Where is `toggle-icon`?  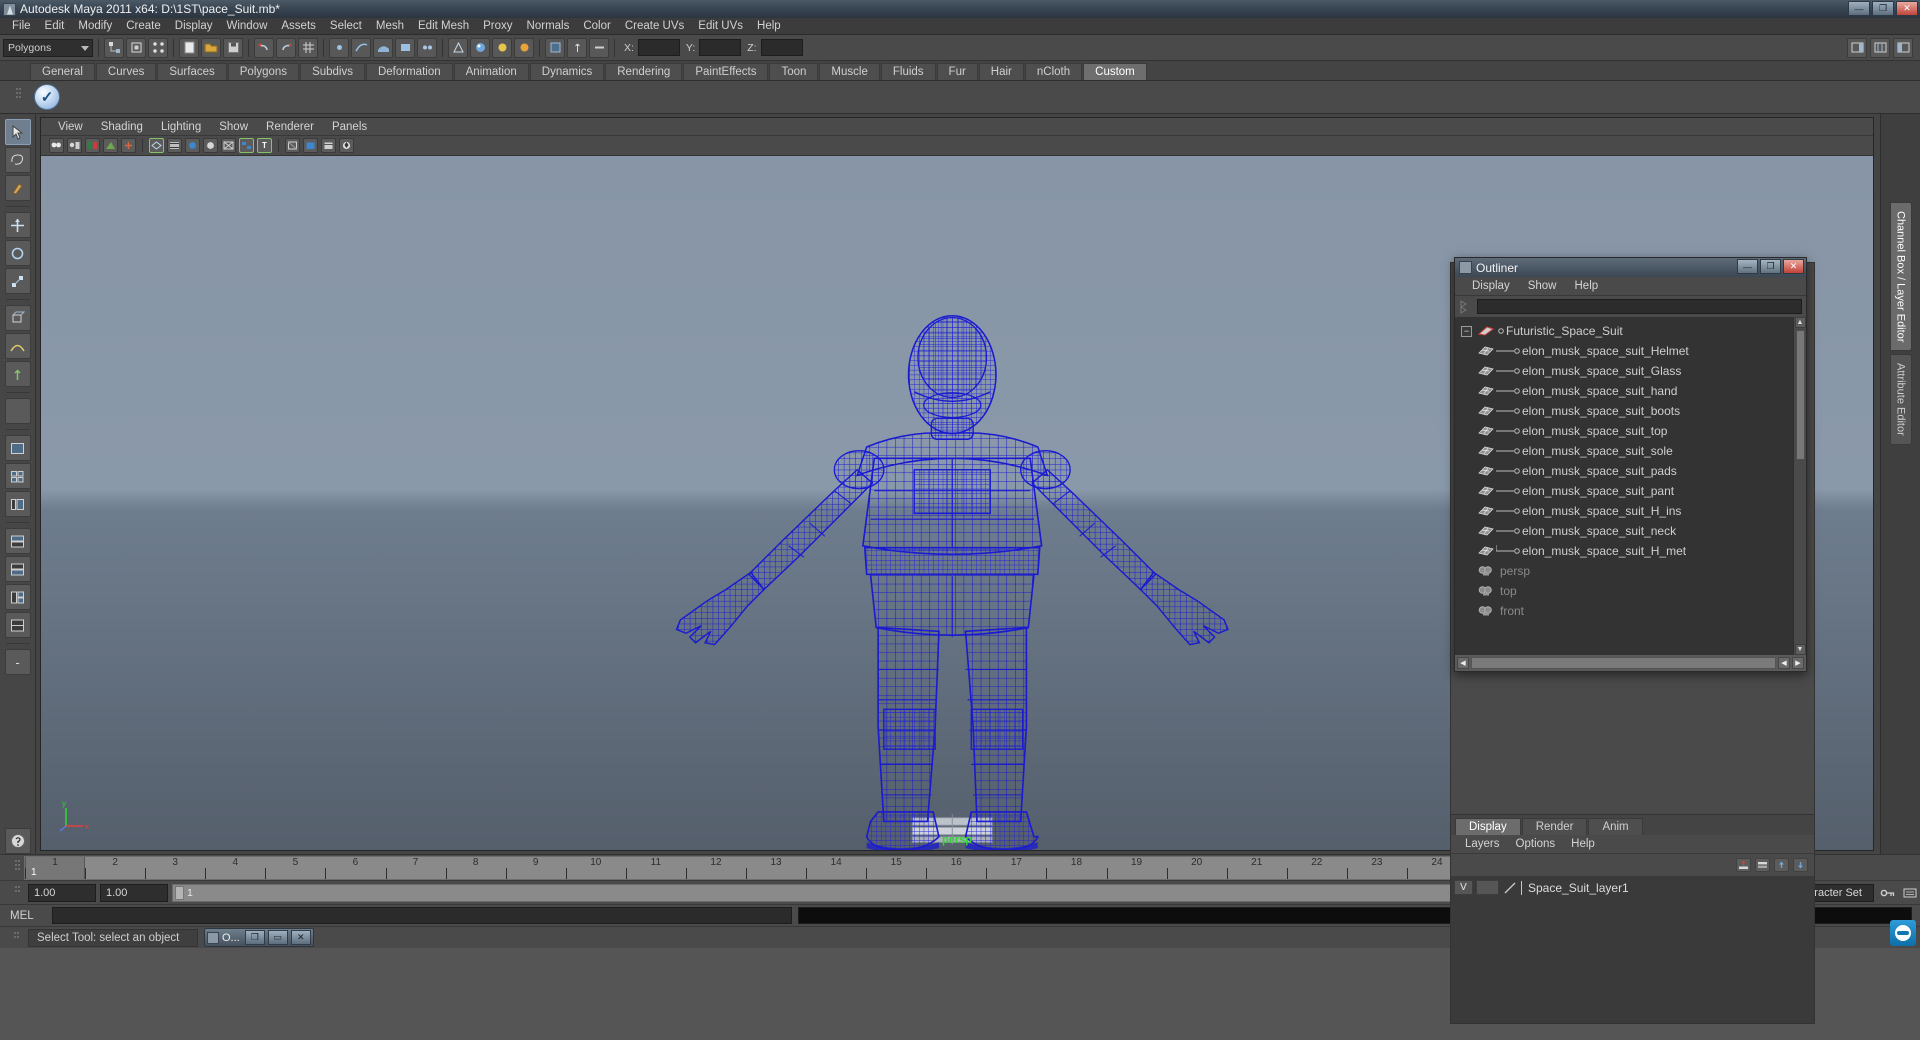 toggle-icon is located at coordinates (599, 47).